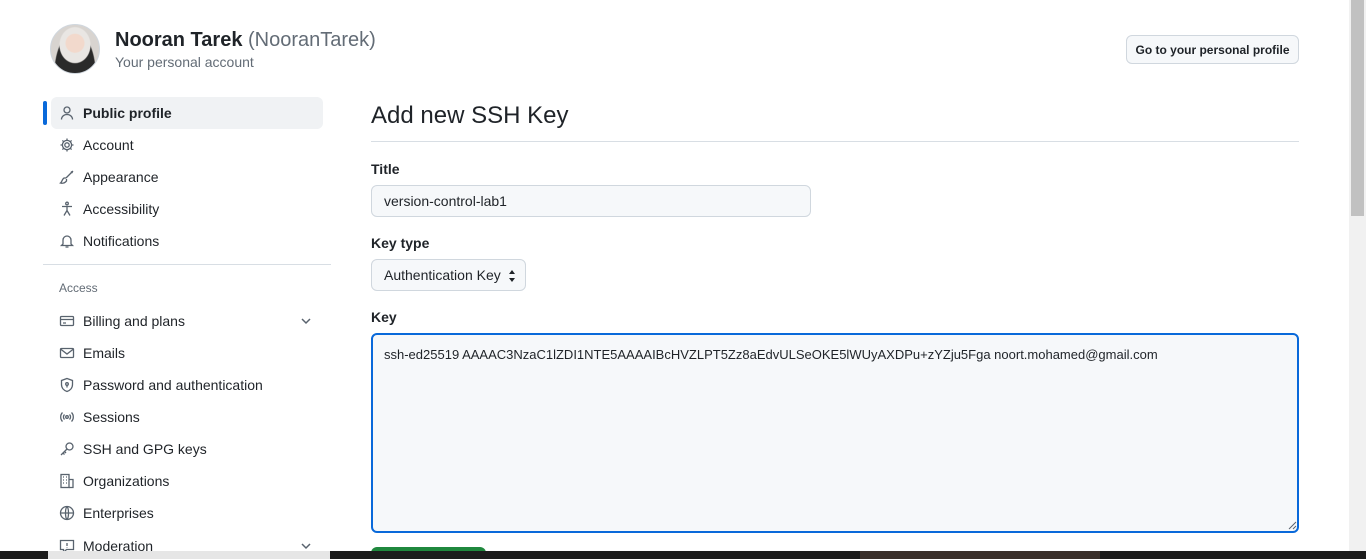 Image resolution: width=1366 pixels, height=559 pixels. What do you see at coordinates (67, 145) in the screenshot?
I see `gear-icon` at bounding box center [67, 145].